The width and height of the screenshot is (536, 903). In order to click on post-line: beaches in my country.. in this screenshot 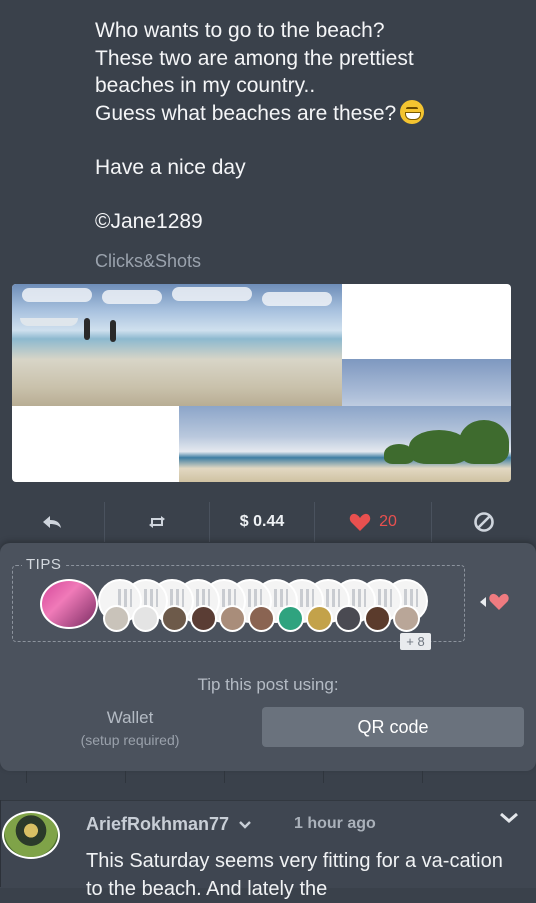, I will do `click(205, 85)`.